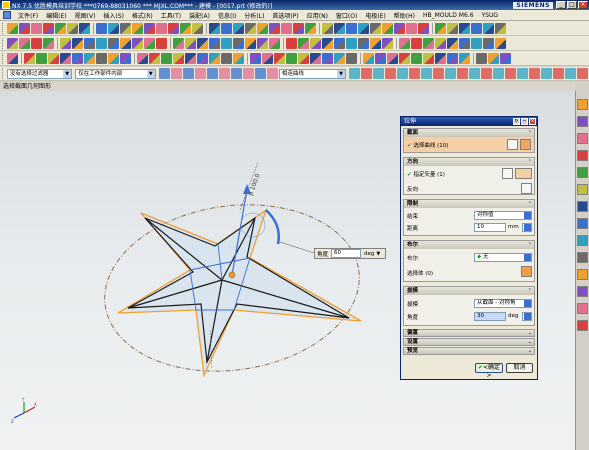 Image resolution: width=589 pixels, height=450 pixels. Describe the element at coordinates (115, 73) in the screenshot. I see `selection-scope-dropdown: 仅在工作部件内部 ▼` at that location.